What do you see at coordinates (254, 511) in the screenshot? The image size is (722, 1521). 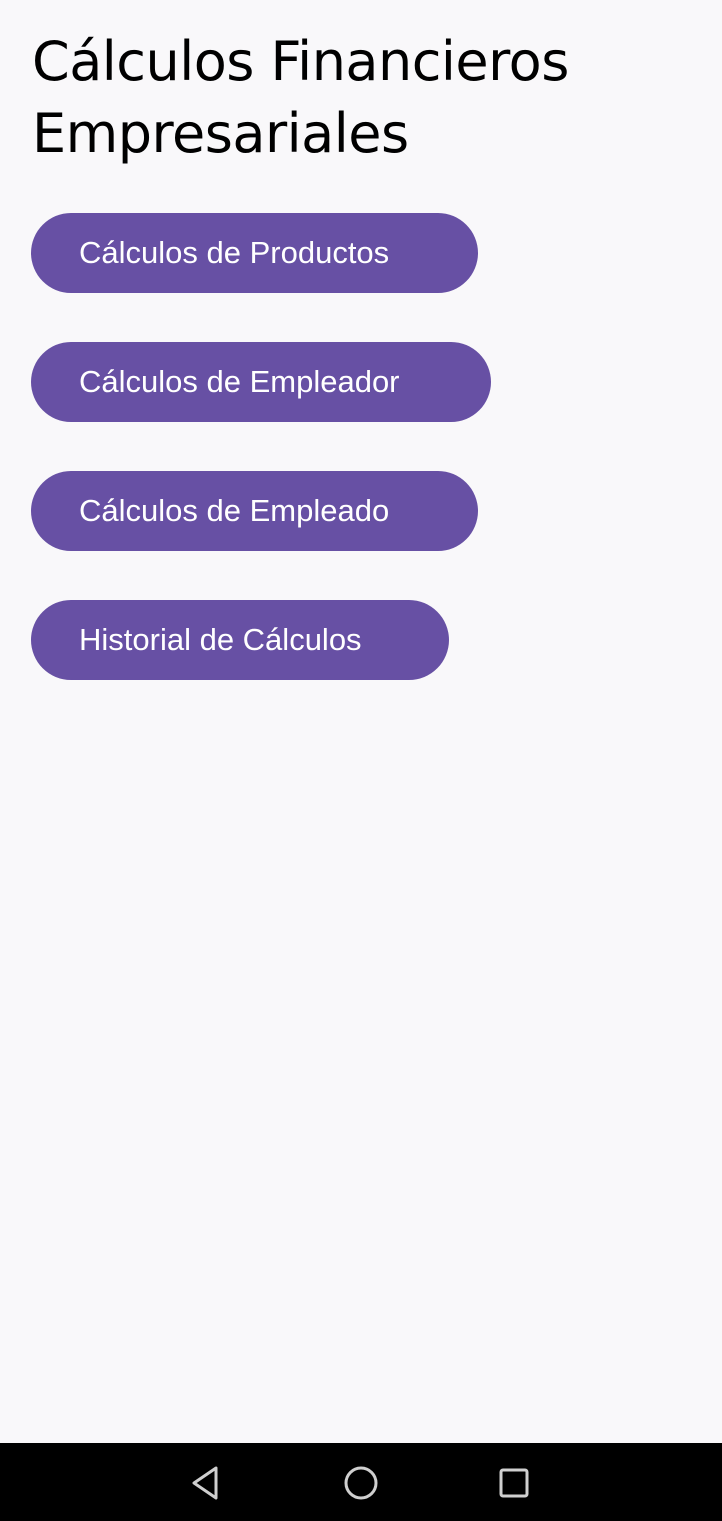 I see `empleado-button: Cálculos de Empleado` at bounding box center [254, 511].